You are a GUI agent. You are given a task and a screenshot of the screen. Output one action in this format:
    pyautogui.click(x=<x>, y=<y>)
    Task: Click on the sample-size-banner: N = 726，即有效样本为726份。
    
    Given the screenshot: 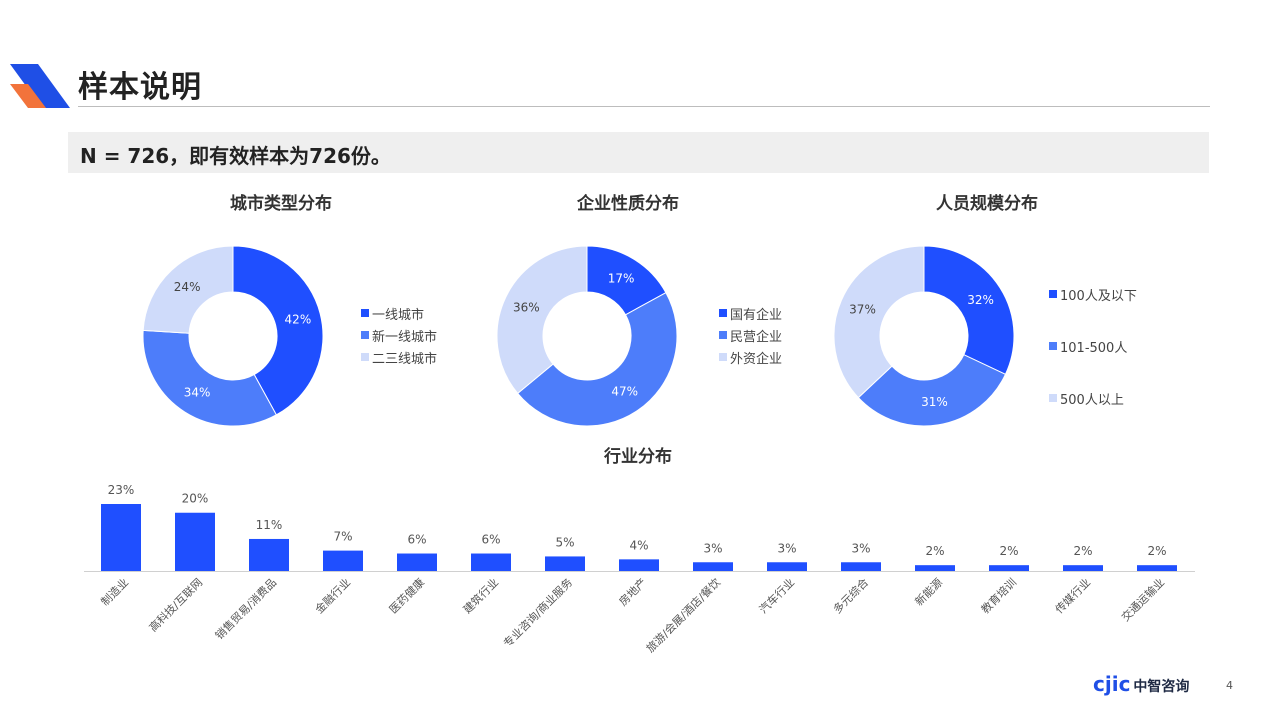 What is the action you would take?
    pyautogui.click(x=638, y=152)
    